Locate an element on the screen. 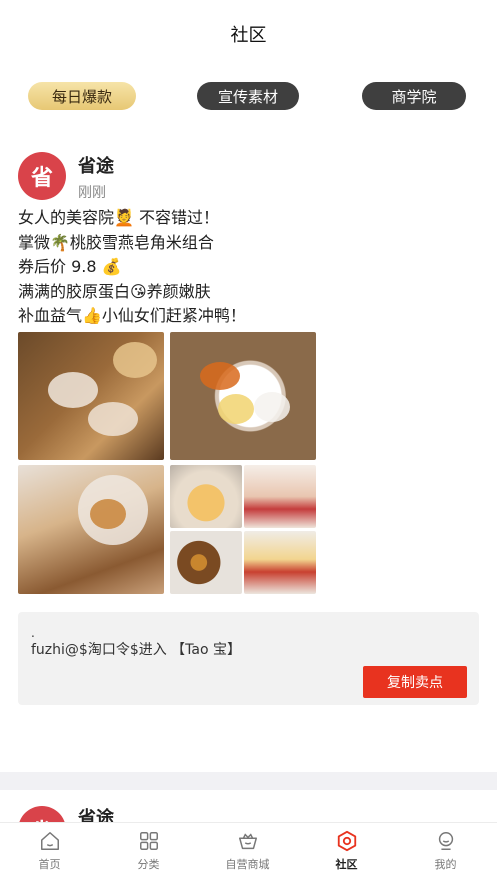 Image resolution: width=497 pixels, height=883 pixels. copy-text-box: . fuzhi@$淘口令$进入 【Tao 宝】 复制卖点 is located at coordinates (248, 658).